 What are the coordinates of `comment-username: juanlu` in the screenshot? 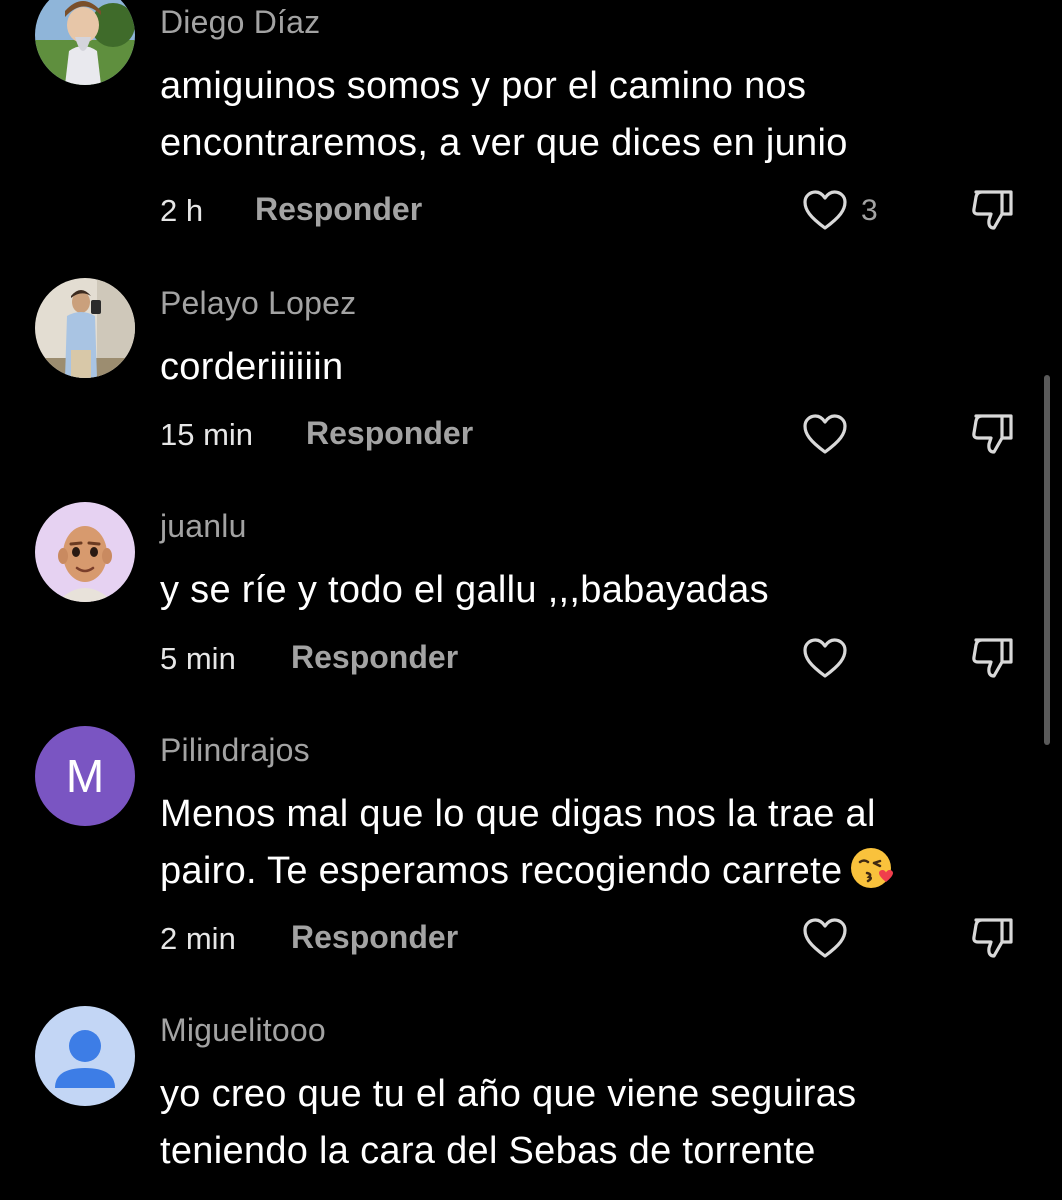 It's located at (203, 526).